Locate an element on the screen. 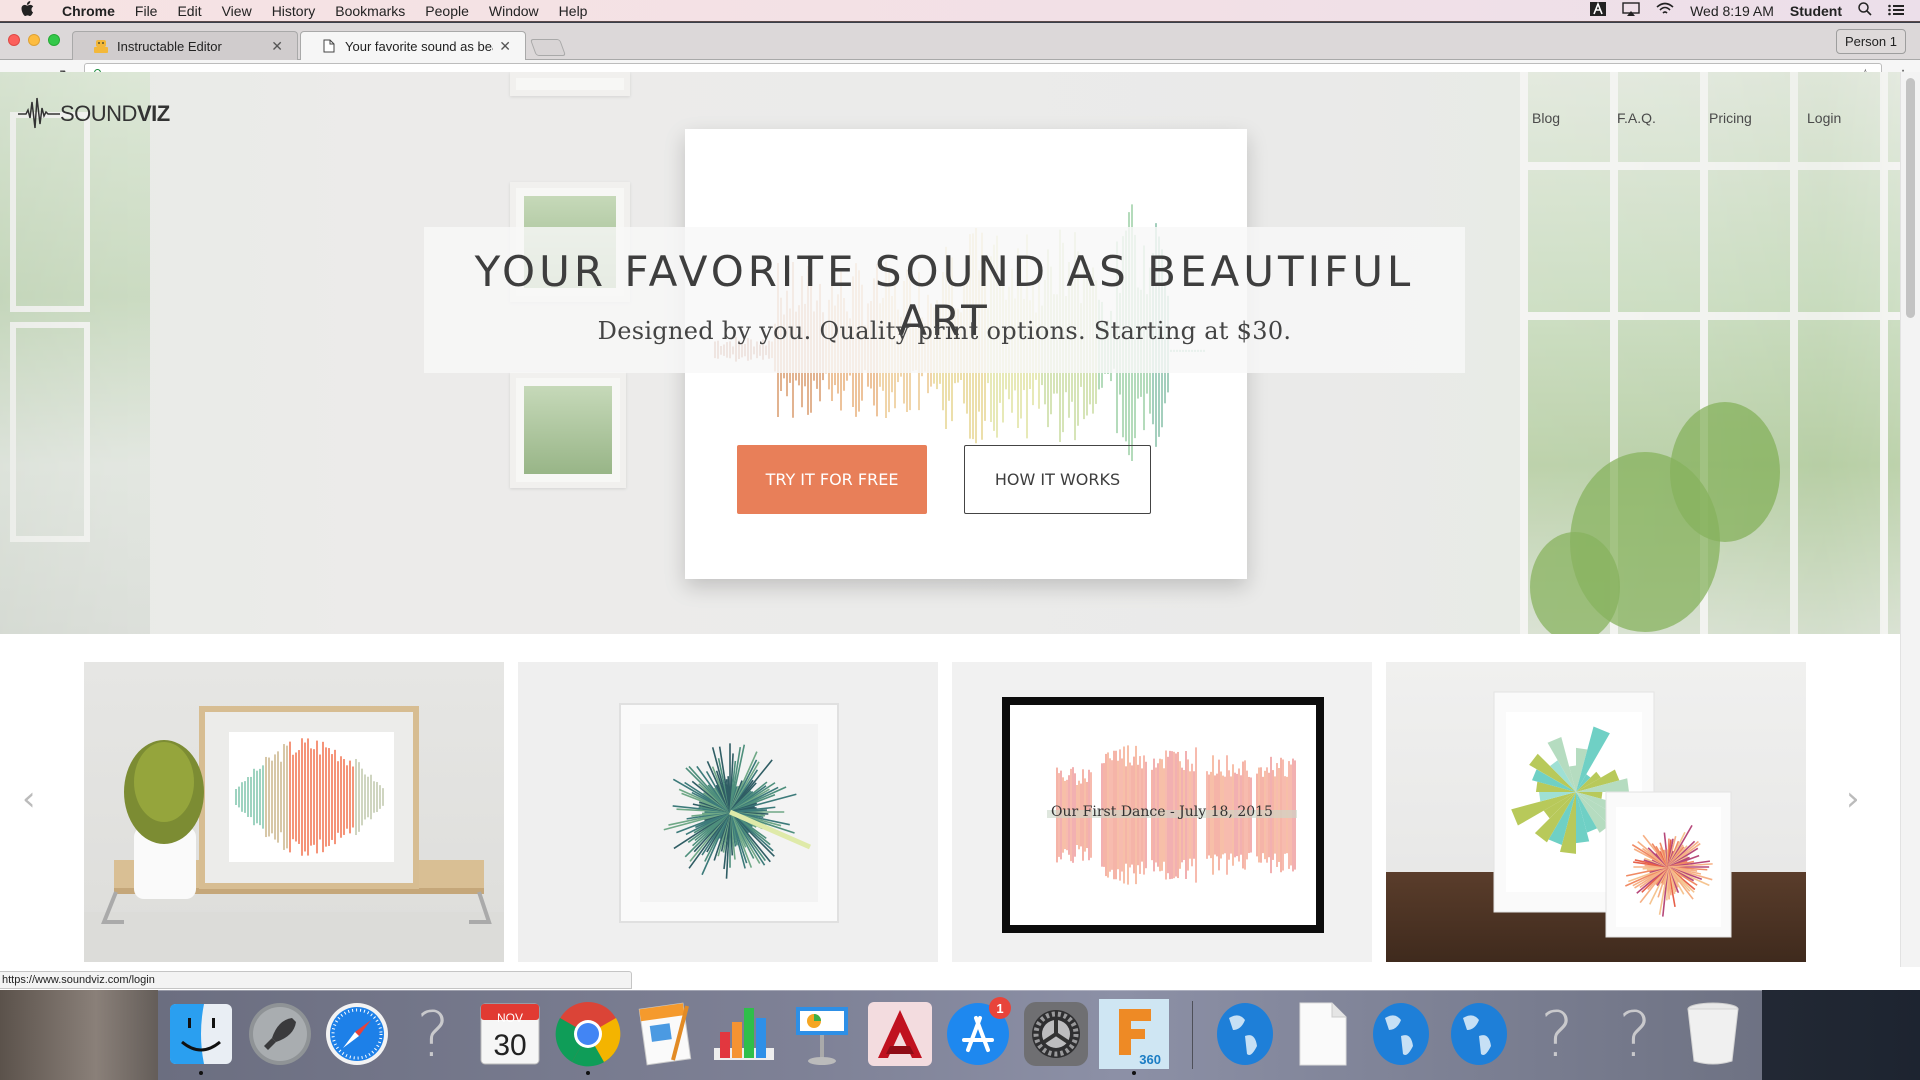  menu-people: People is located at coordinates (447, 11).